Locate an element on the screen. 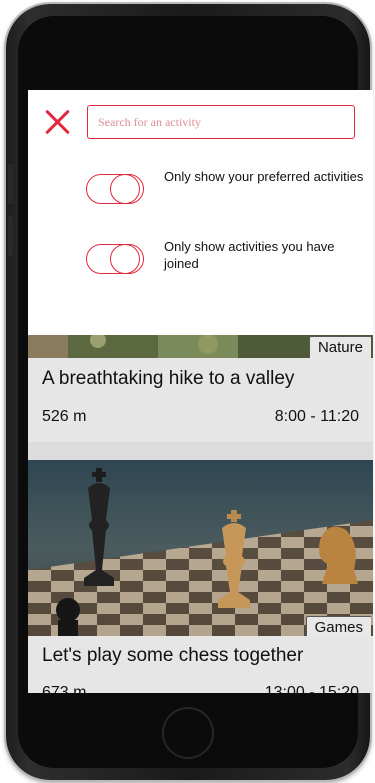 The width and height of the screenshot is (375, 783). activity-title: A breathtaking hike to a valley is located at coordinates (168, 378).